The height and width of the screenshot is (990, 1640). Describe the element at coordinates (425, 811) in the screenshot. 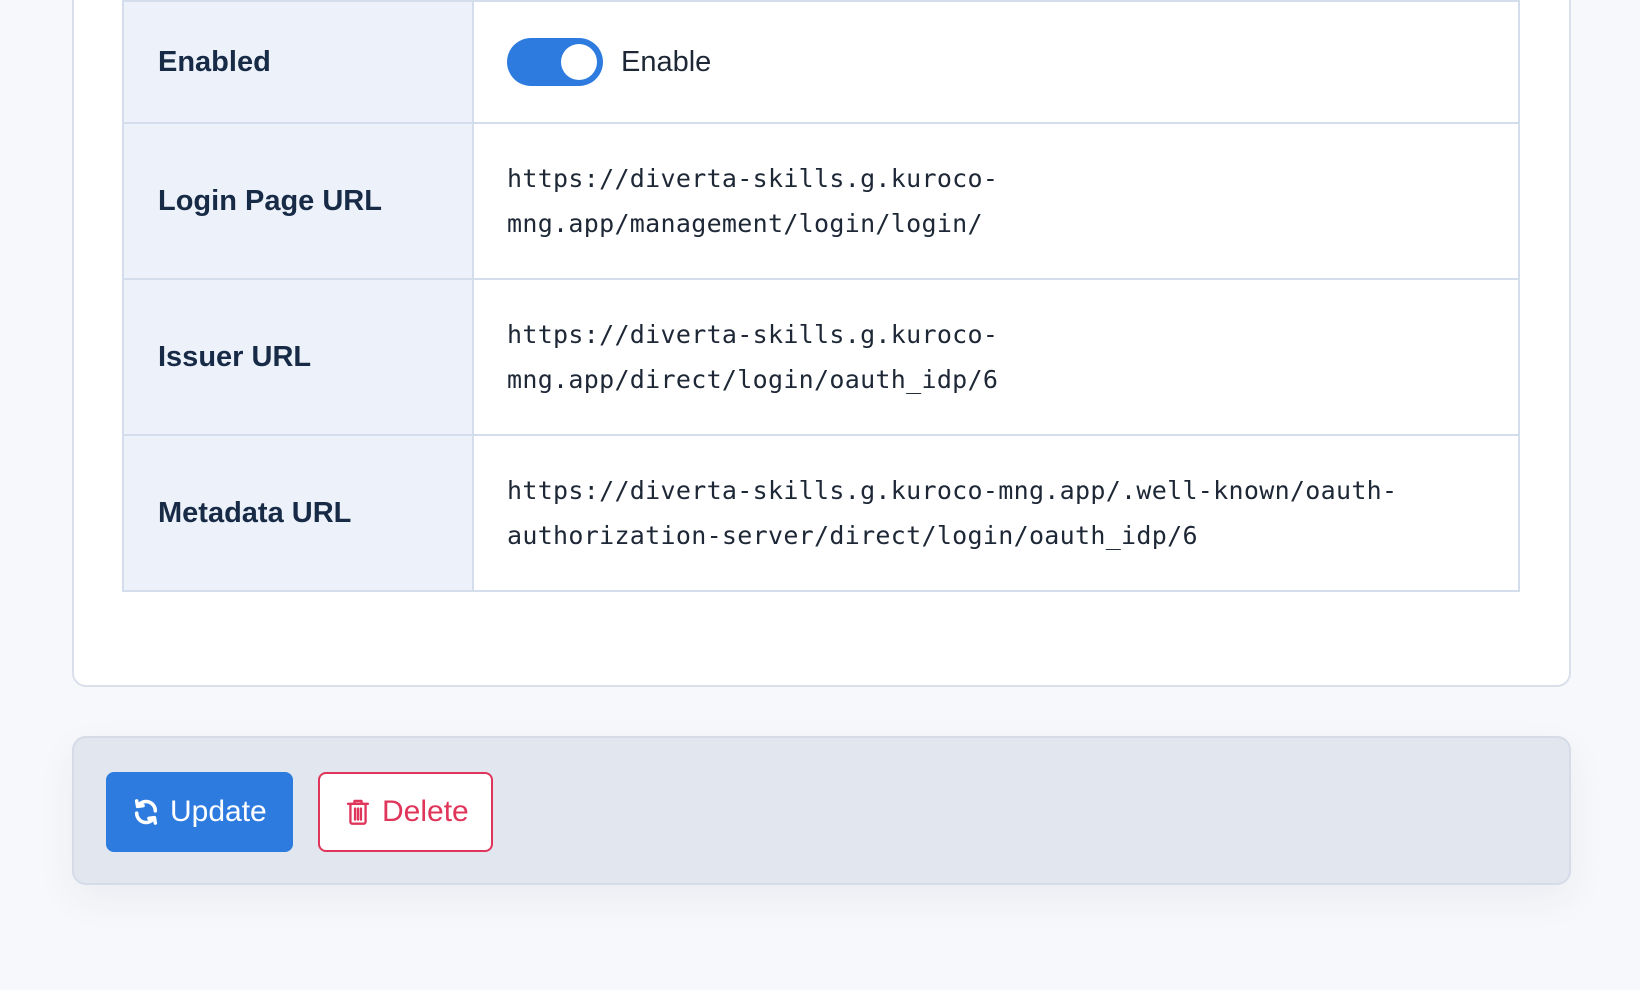

I see `delete-button-label: Delete` at that location.